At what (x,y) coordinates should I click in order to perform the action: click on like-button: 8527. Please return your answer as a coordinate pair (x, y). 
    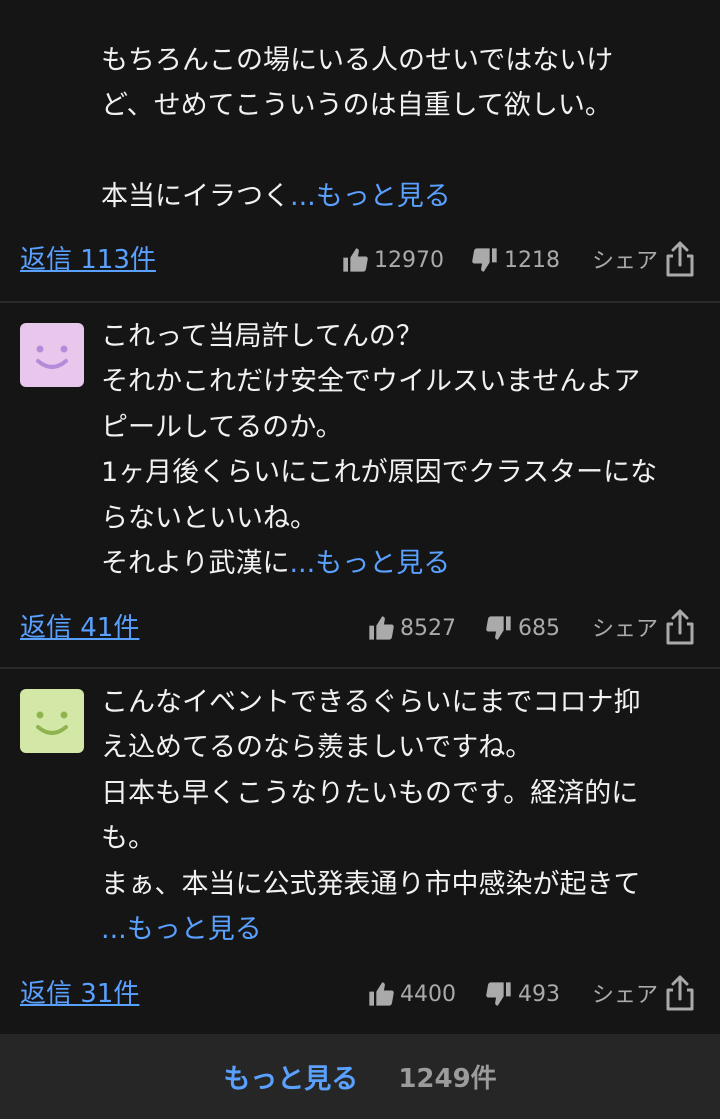
    Looking at the image, I should click on (411, 628).